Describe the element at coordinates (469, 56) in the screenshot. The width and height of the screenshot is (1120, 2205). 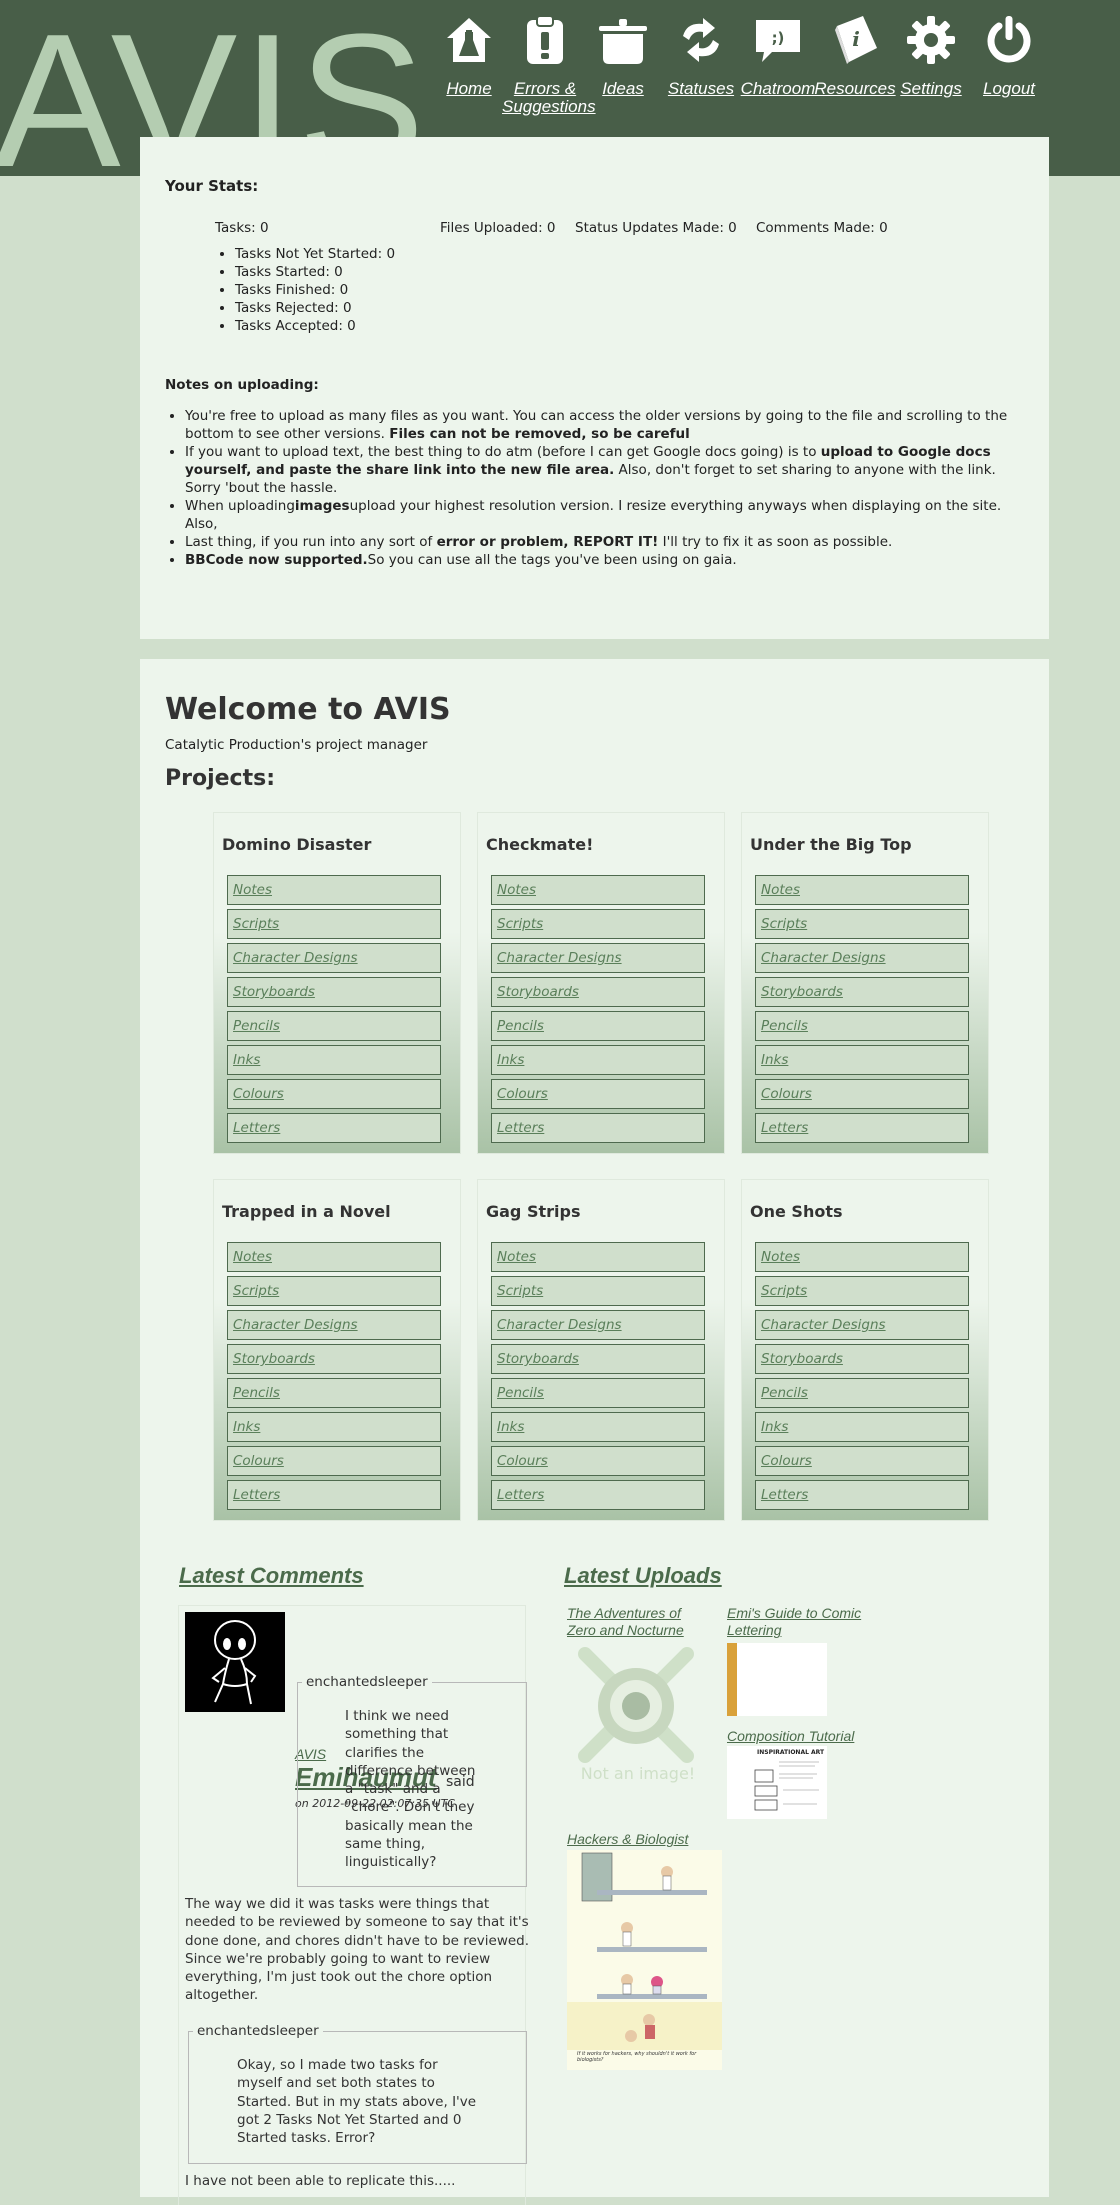
I see `nav-home: Home` at that location.